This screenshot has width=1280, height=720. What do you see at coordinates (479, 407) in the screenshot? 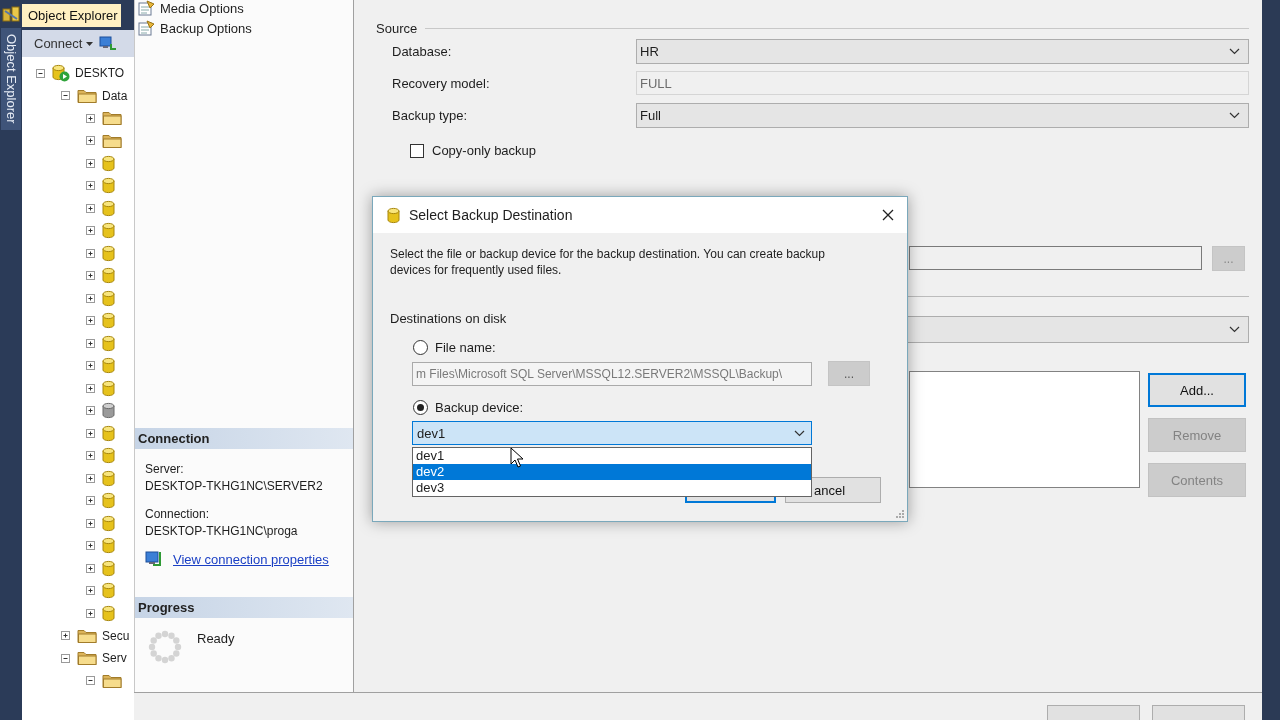
I see `radio-label: Backup device:` at bounding box center [479, 407].